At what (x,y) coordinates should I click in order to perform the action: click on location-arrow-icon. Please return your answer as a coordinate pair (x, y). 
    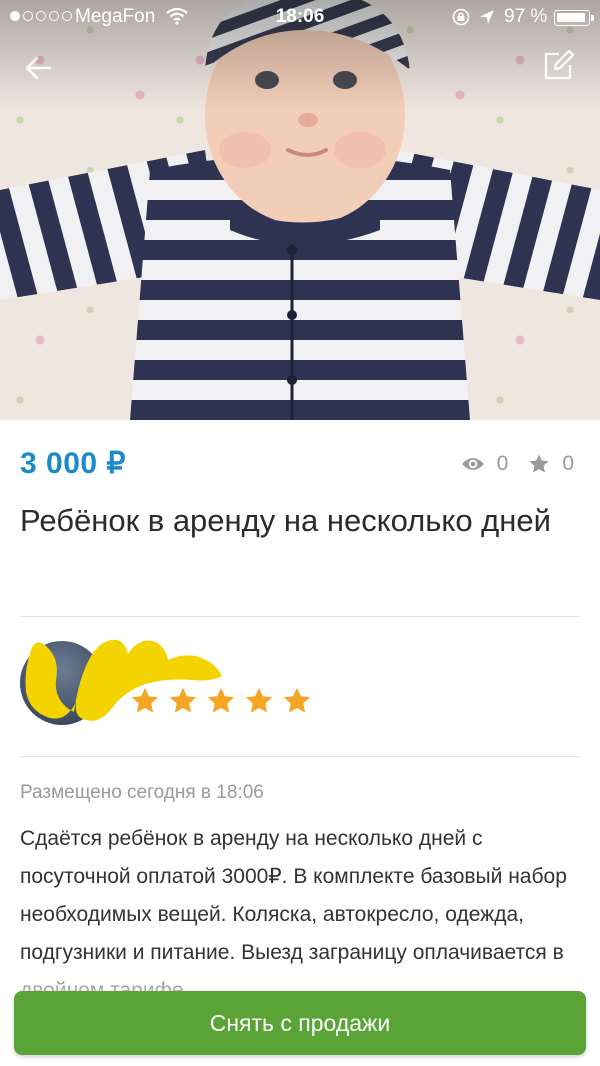
    Looking at the image, I should click on (487, 17).